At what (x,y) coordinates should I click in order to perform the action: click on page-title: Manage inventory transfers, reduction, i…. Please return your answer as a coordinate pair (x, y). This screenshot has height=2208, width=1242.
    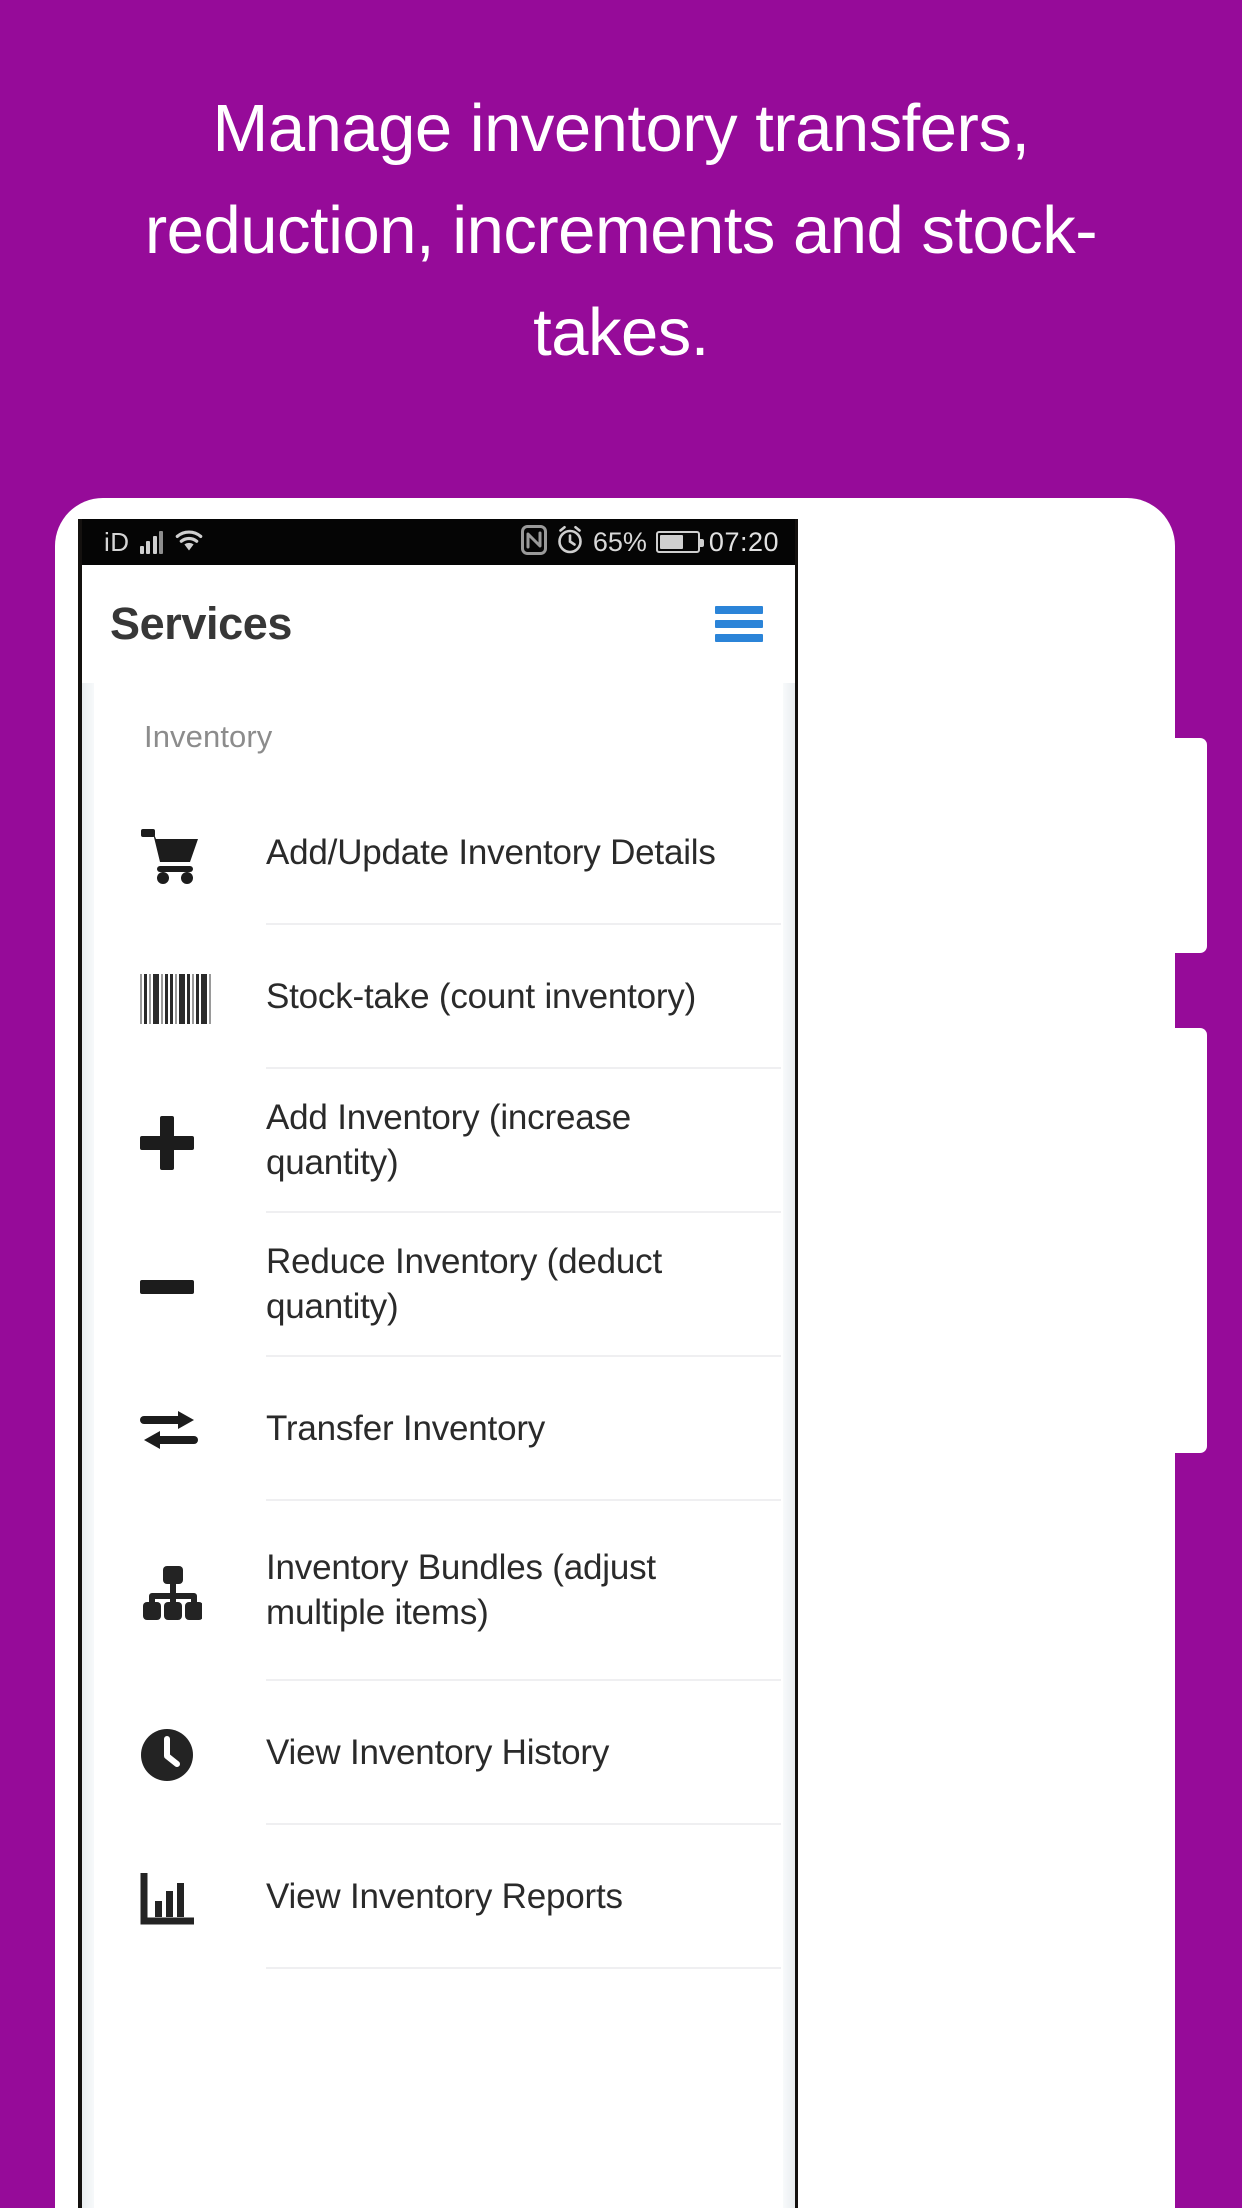
    Looking at the image, I should click on (621, 230).